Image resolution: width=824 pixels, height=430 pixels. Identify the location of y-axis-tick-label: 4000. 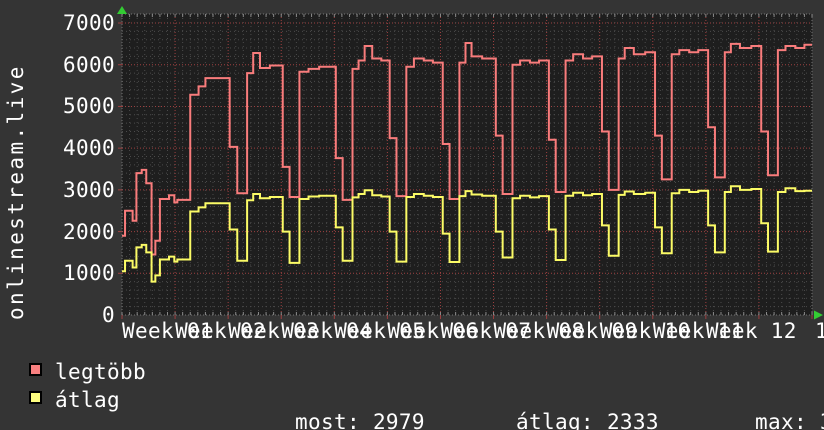
(89, 148).